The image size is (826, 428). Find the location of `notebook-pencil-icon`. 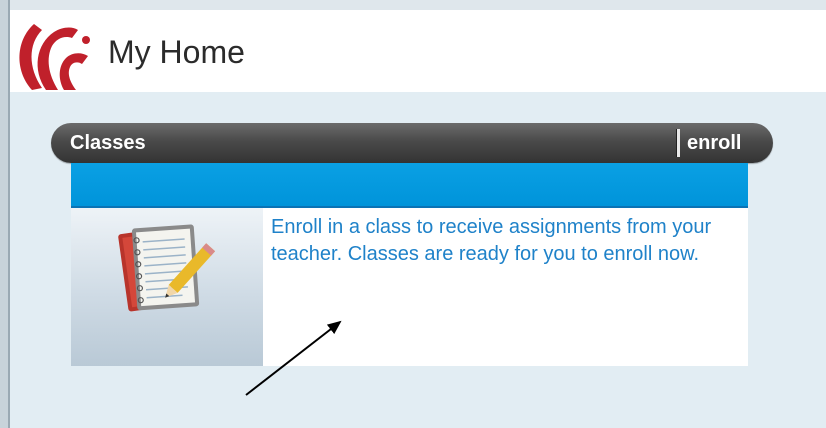

notebook-pencil-icon is located at coordinates (167, 287).